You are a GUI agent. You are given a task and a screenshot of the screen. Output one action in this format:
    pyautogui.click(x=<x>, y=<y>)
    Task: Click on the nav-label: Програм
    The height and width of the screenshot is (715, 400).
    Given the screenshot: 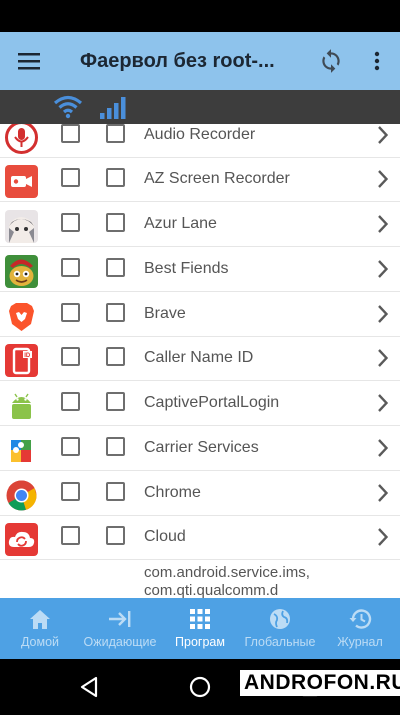 What is the action you would take?
    pyautogui.click(x=200, y=642)
    